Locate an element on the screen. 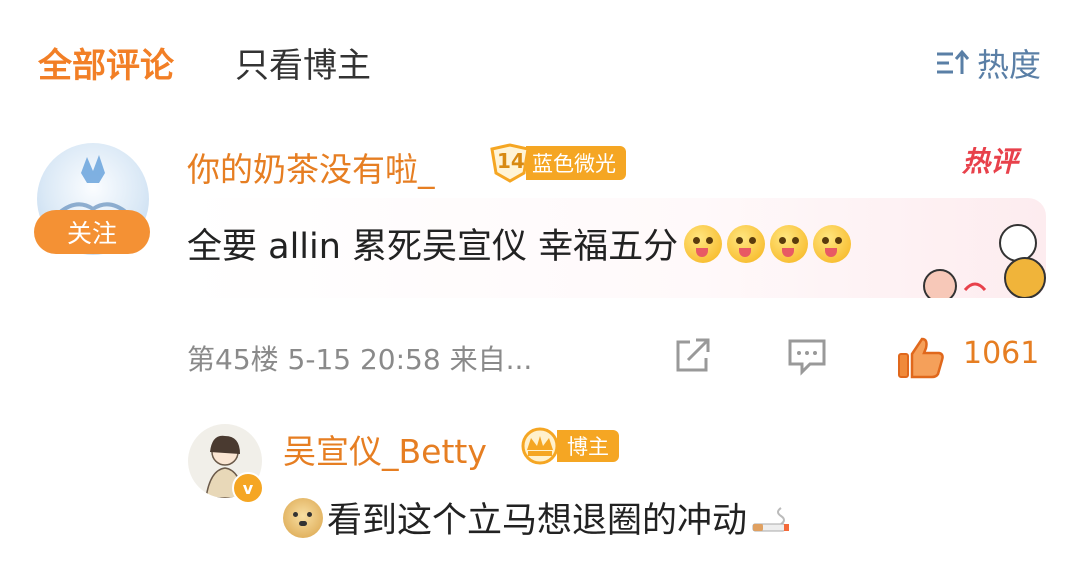  badge-level: 14 is located at coordinates (511, 161).